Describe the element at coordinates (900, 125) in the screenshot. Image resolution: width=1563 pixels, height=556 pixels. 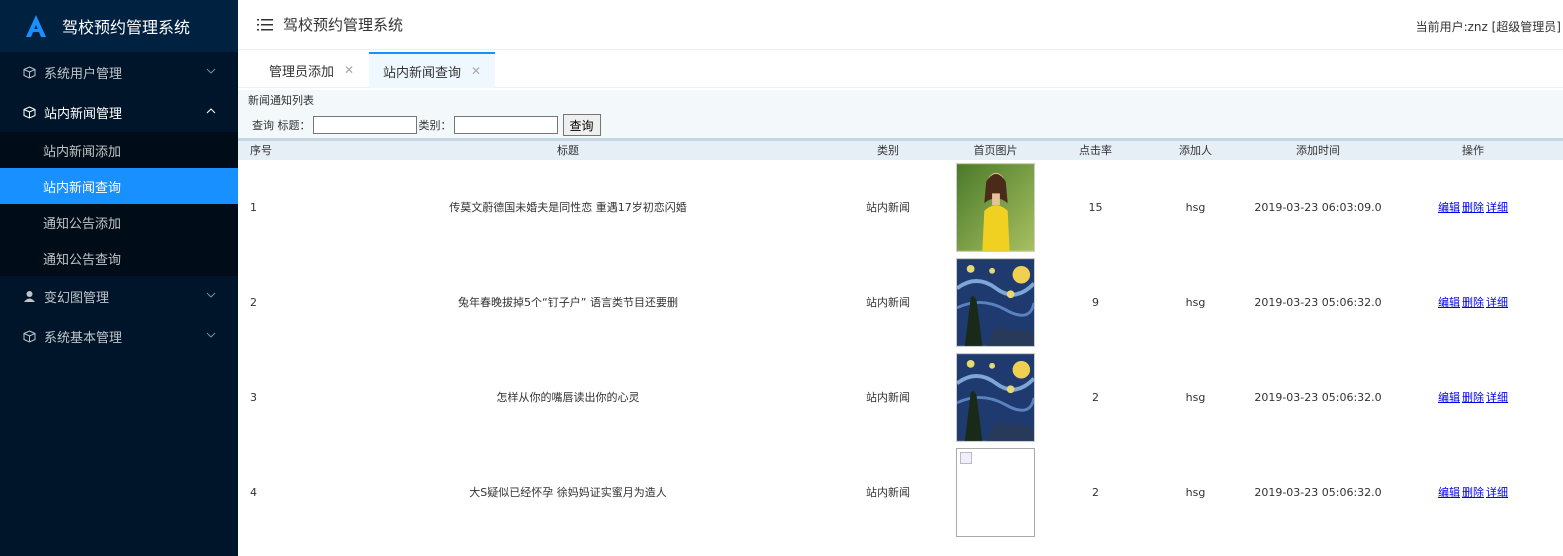
I see `search-bar: 查询 标题： 类别： 查询` at that location.